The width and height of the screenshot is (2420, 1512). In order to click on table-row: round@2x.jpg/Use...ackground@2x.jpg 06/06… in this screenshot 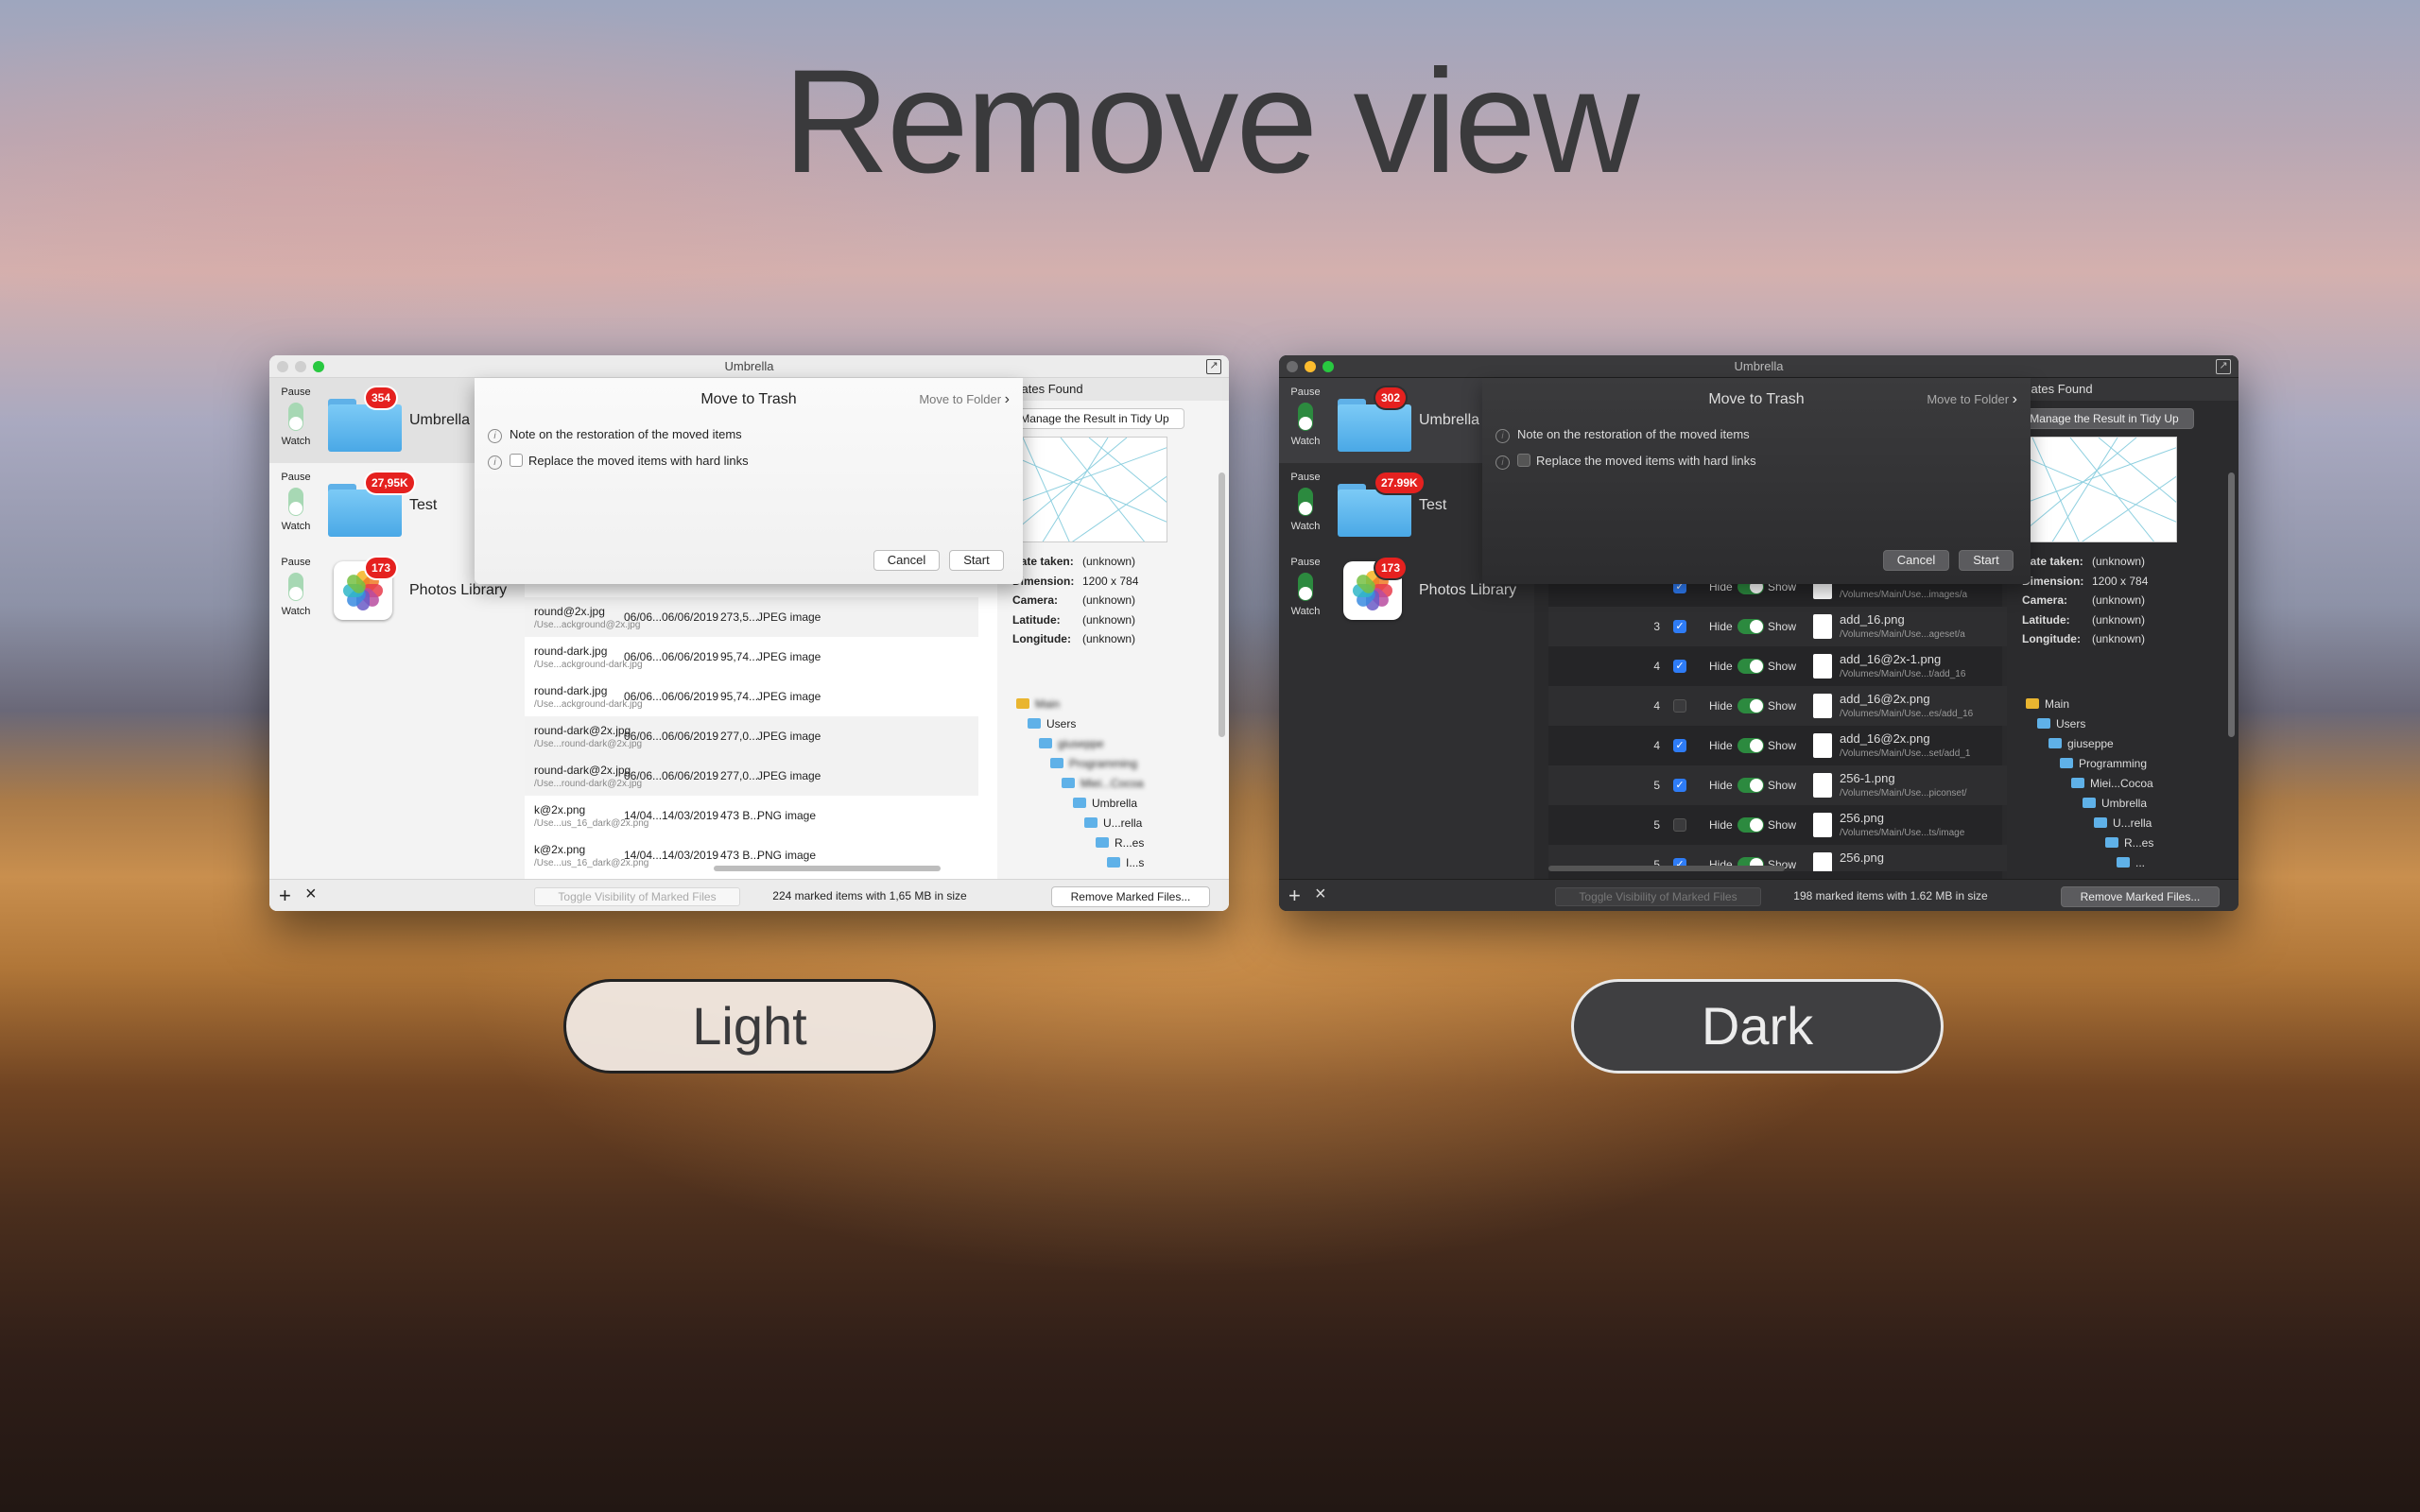, I will do `click(751, 617)`.